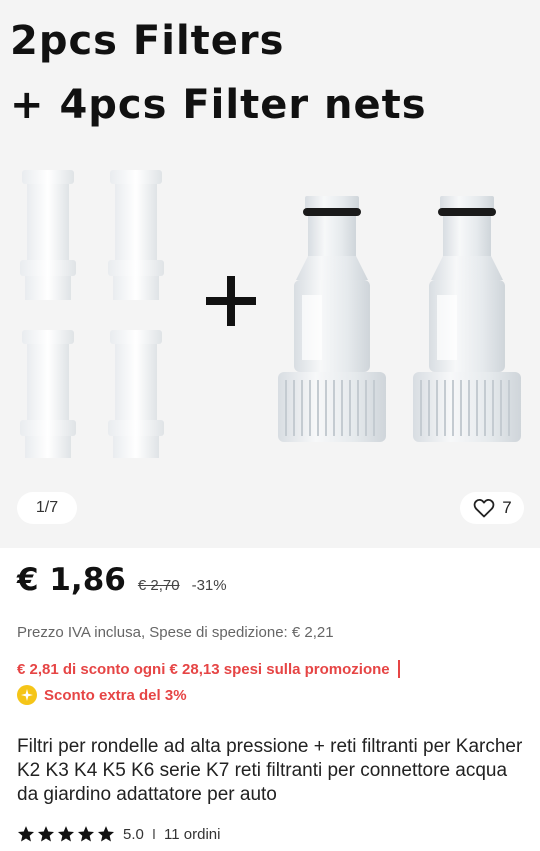 The image size is (540, 851). What do you see at coordinates (507, 507) in the screenshot?
I see `like-count: 7` at bounding box center [507, 507].